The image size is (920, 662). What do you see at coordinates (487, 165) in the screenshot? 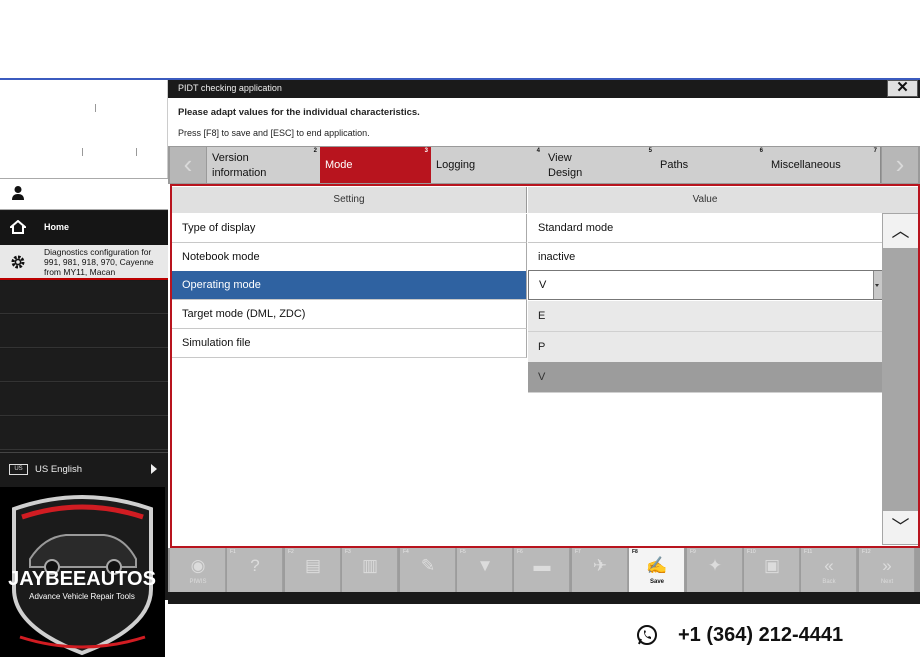
I see `tab-logging: Logging 4` at bounding box center [487, 165].